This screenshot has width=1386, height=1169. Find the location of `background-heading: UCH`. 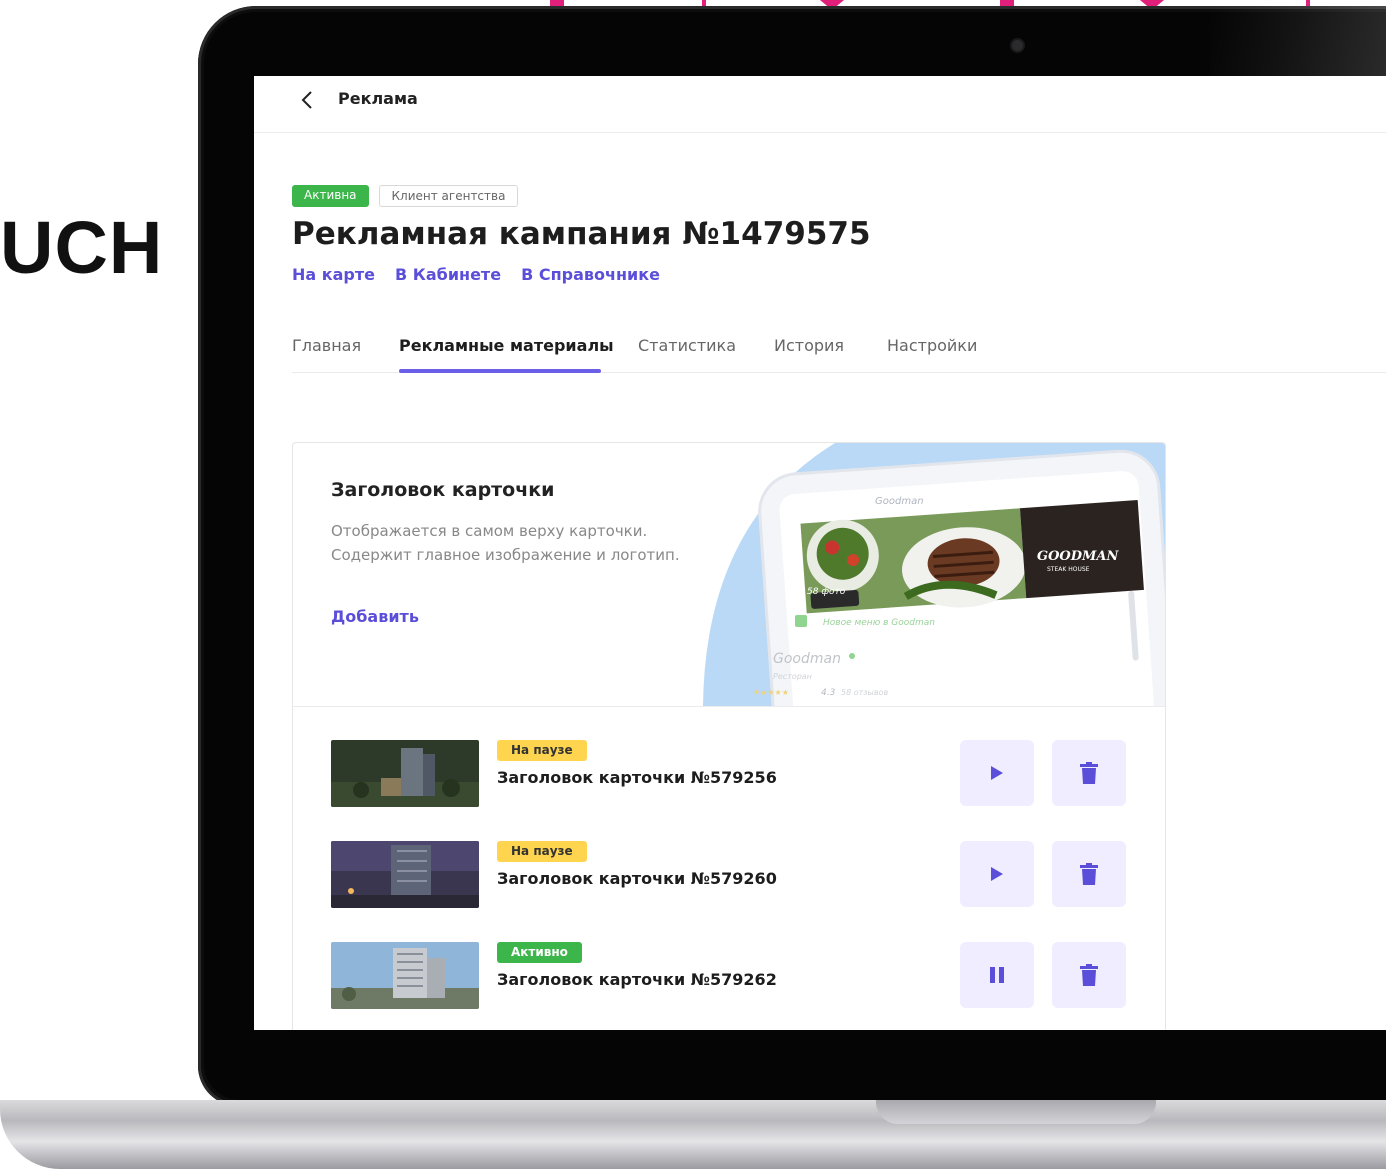

background-heading: UCH is located at coordinates (82, 247).